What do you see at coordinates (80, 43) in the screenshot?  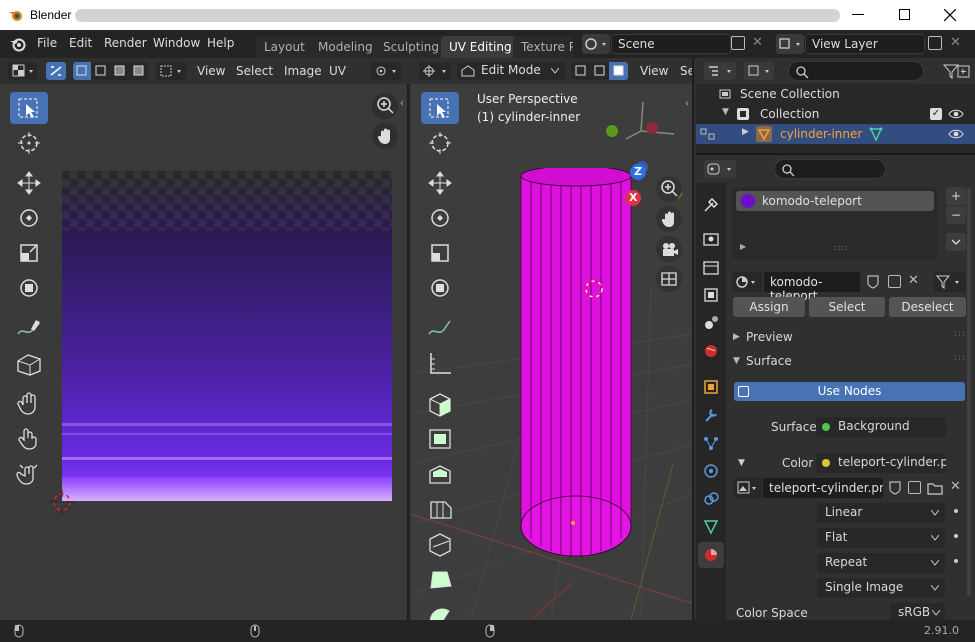 I see `menu-edit: Edit` at bounding box center [80, 43].